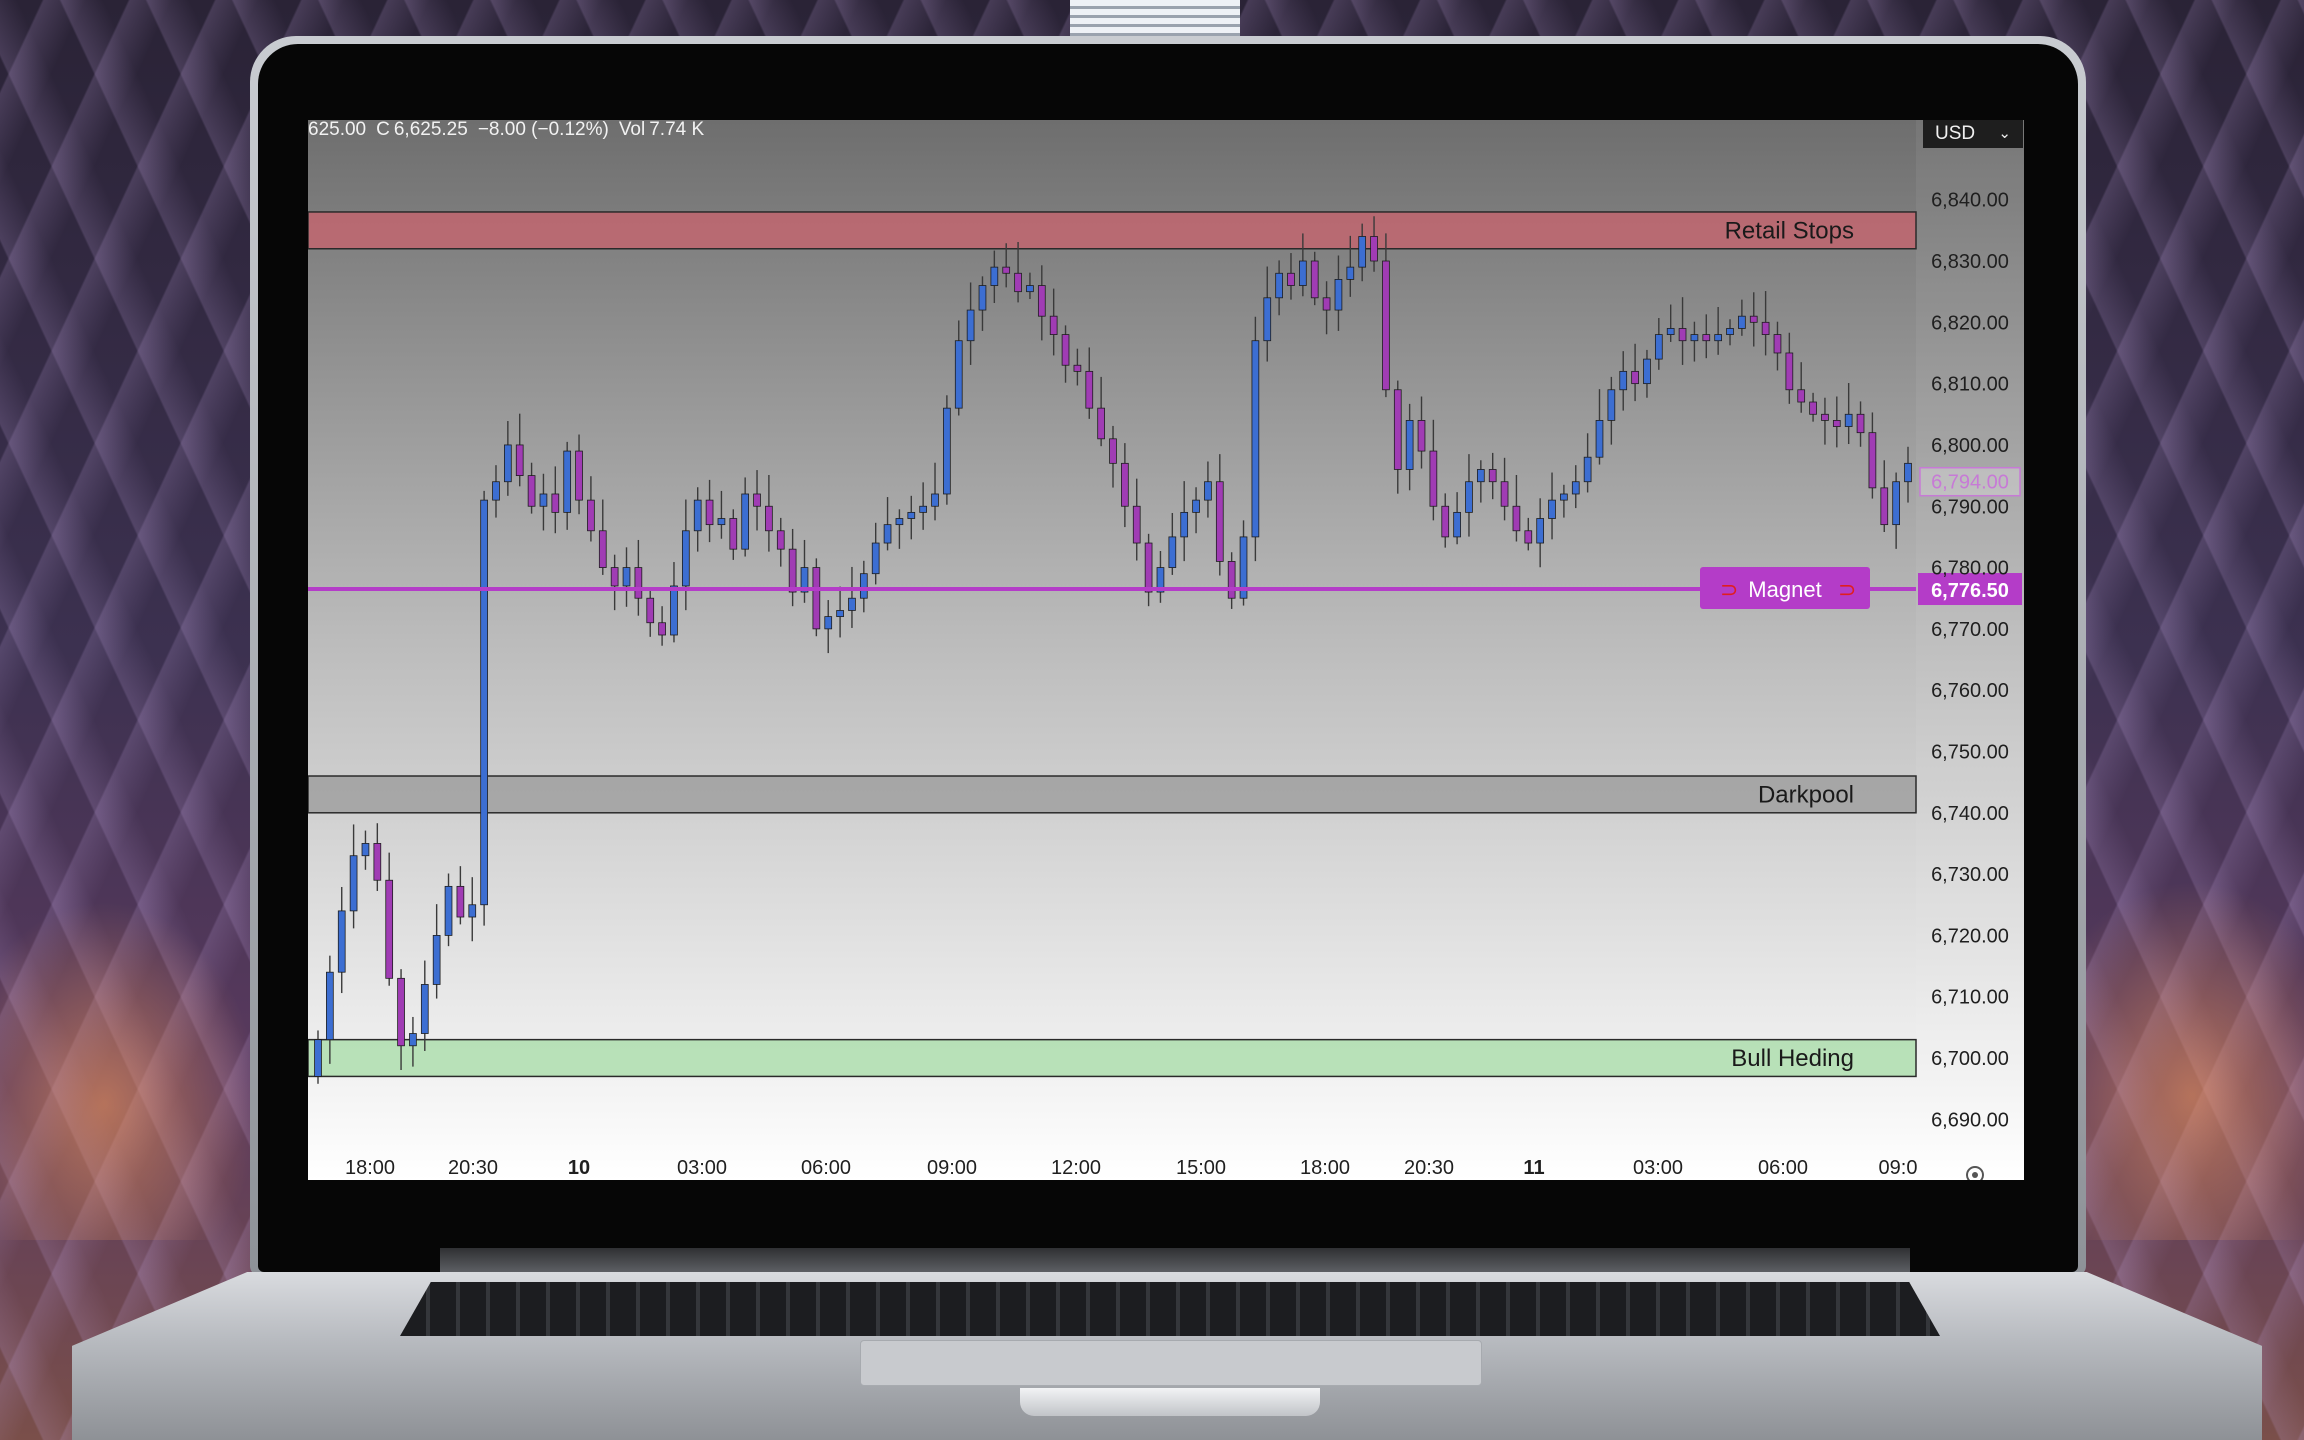  Describe the element at coordinates (1973, 134) in the screenshot. I see `currency-selector: USD ⌄` at that location.